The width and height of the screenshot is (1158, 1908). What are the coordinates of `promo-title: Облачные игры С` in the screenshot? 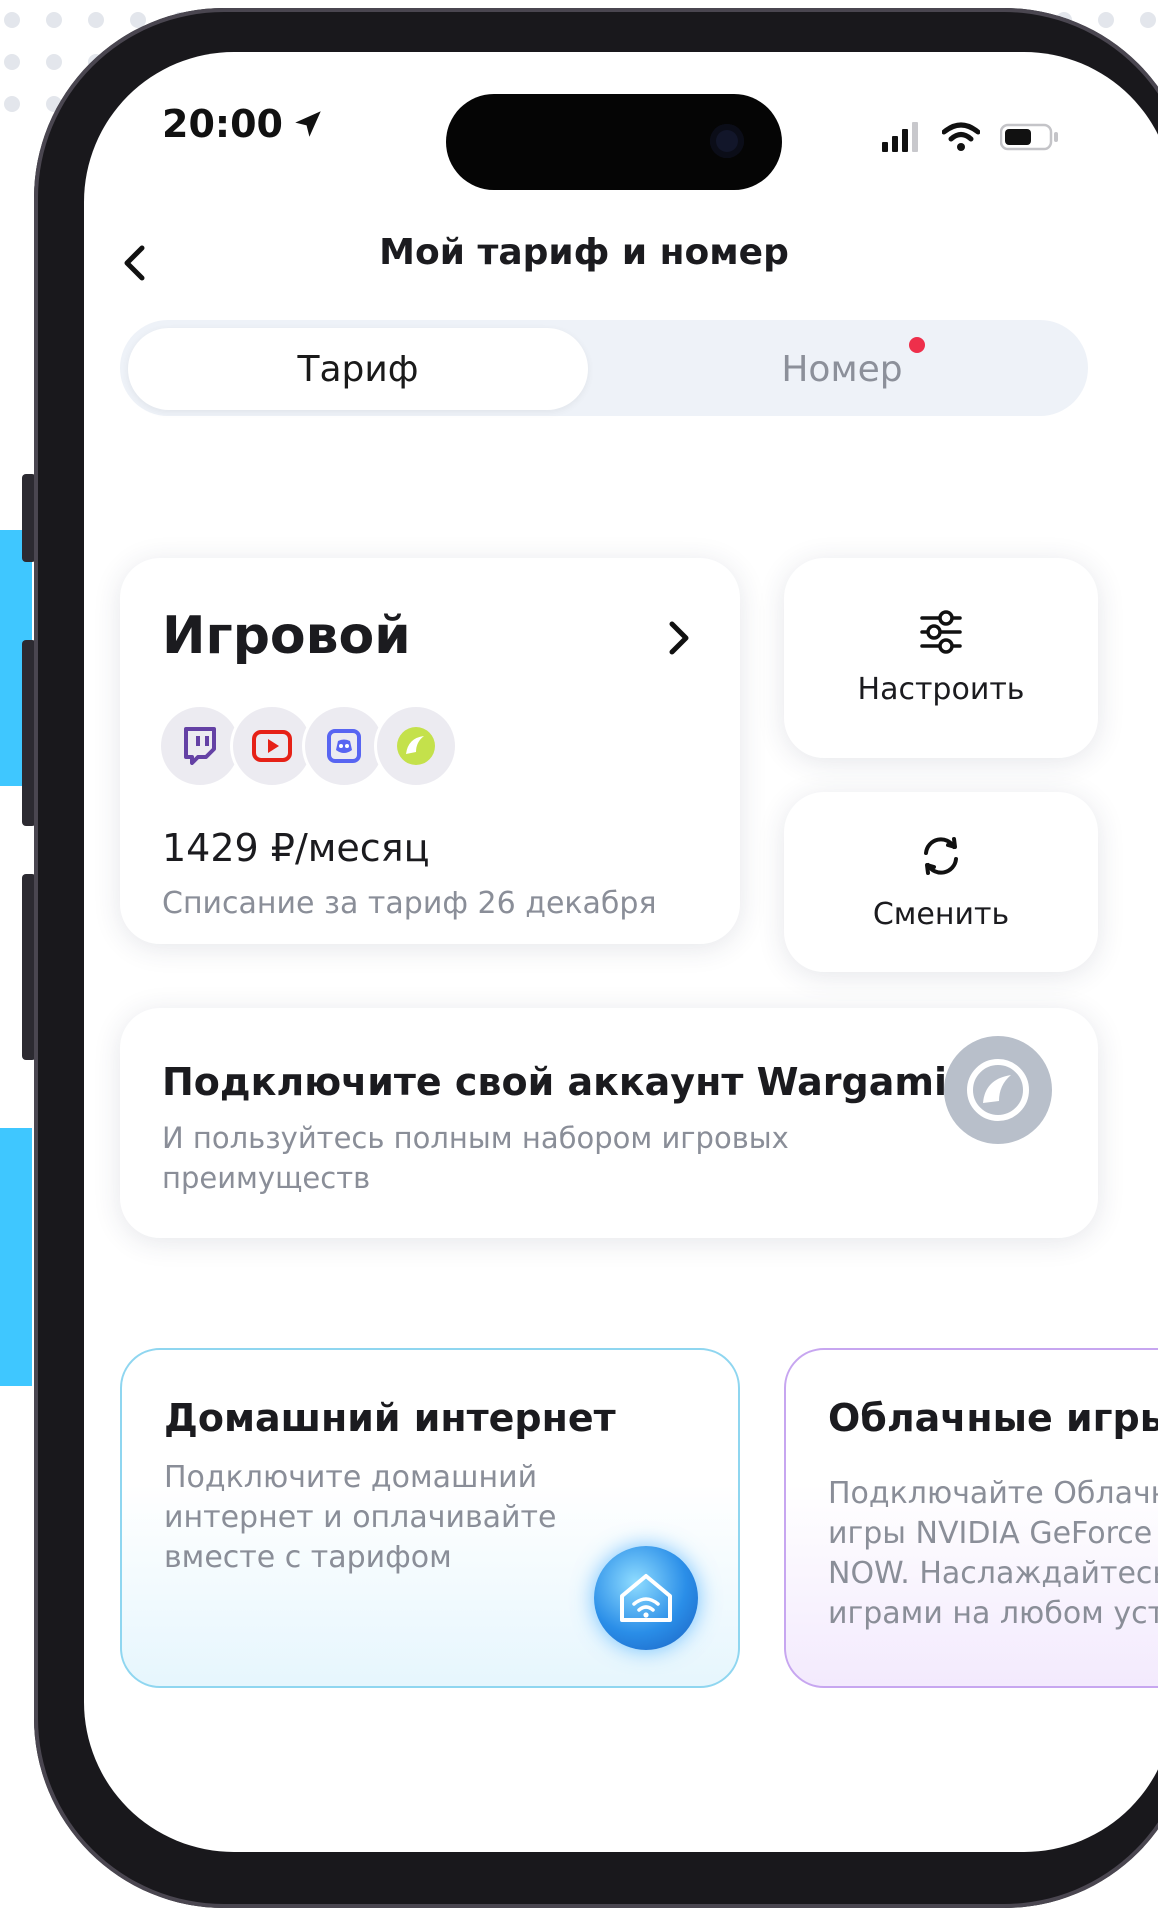 It's located at (993, 1418).